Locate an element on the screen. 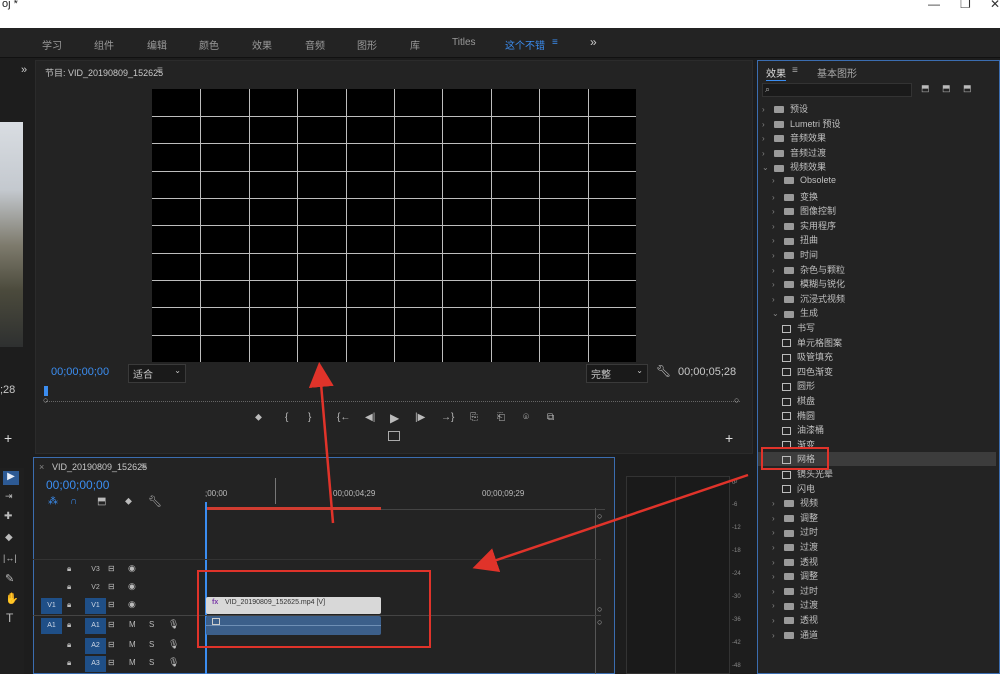 Image resolution: width=1000 pixels, height=674 pixels. annotation-arrows is located at coordinates (528, 467).